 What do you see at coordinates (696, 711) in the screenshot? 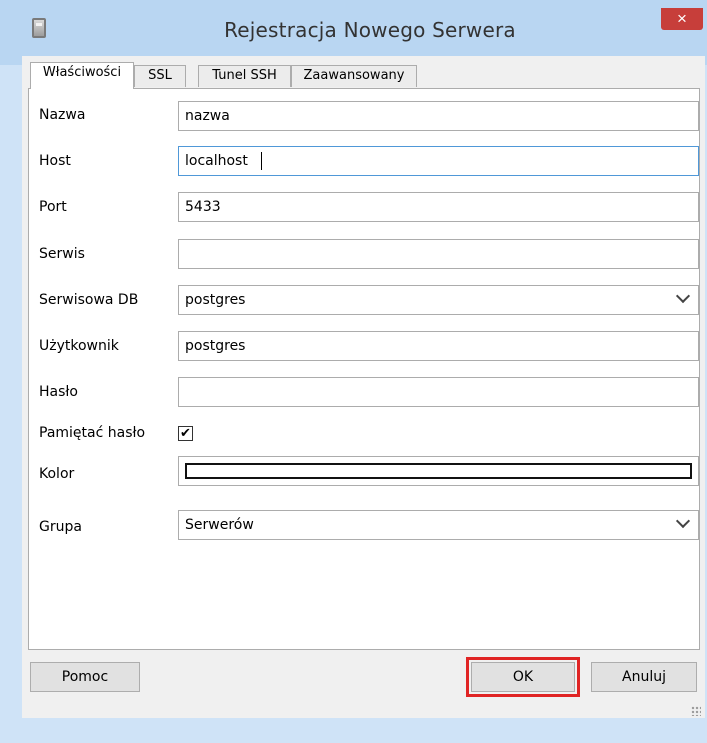
I see `resize-grip-icon` at bounding box center [696, 711].